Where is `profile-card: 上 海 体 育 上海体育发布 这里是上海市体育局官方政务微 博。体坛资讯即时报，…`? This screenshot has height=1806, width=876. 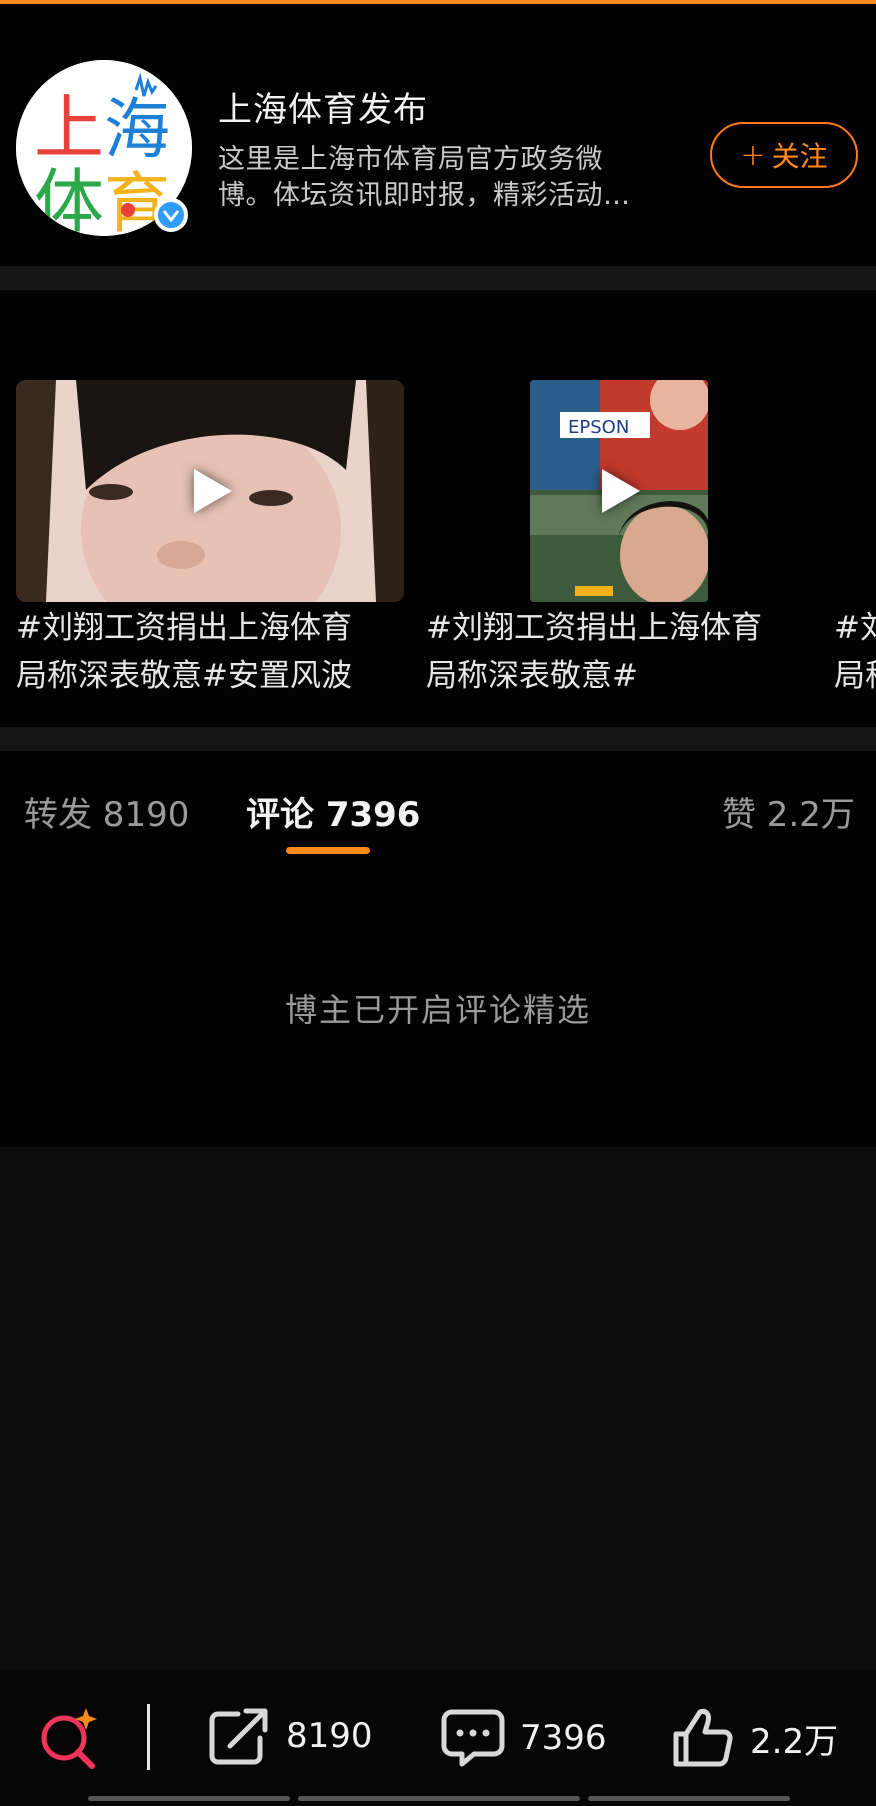
profile-card: 上 海 体 育 上海体育发布 这里是上海市体育局官方政务微 博。体坛资讯即时报，… is located at coordinates (438, 135).